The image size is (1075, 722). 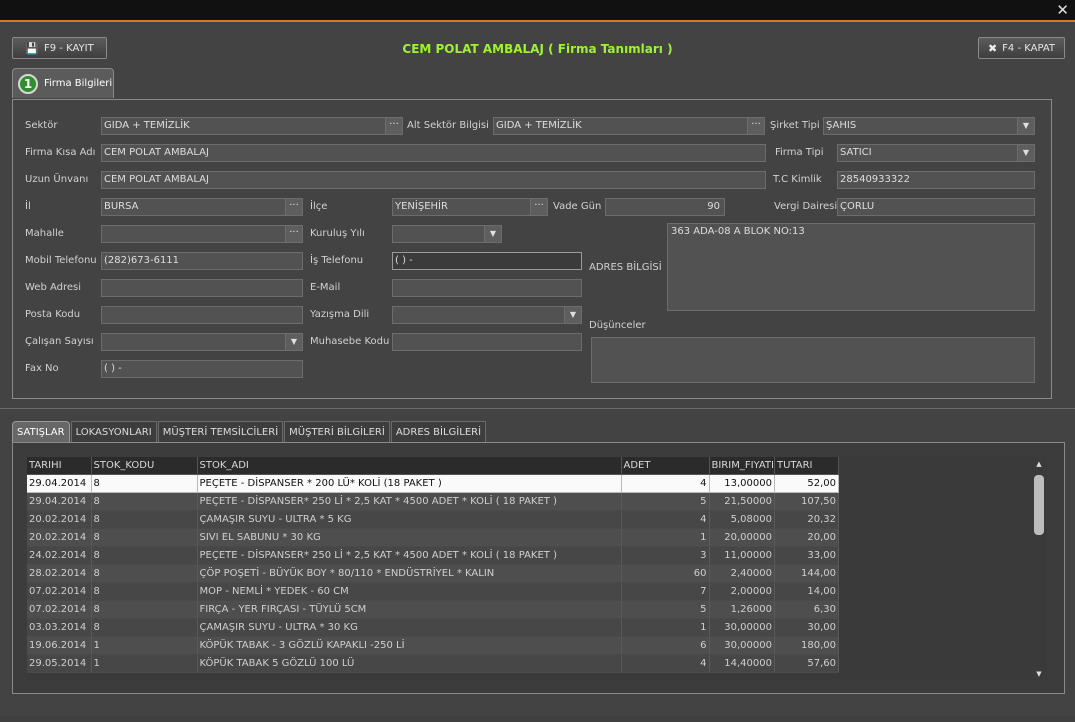 What do you see at coordinates (337, 432) in the screenshot?
I see `tab-musteri-bilgileri: MÜŞTERİ BİLGİLERİ` at bounding box center [337, 432].